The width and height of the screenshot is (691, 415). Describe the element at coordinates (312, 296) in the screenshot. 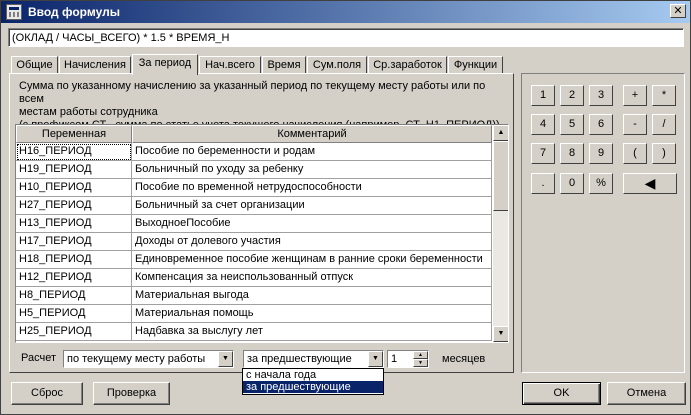

I see `comment-cell: Материальная выгода` at that location.